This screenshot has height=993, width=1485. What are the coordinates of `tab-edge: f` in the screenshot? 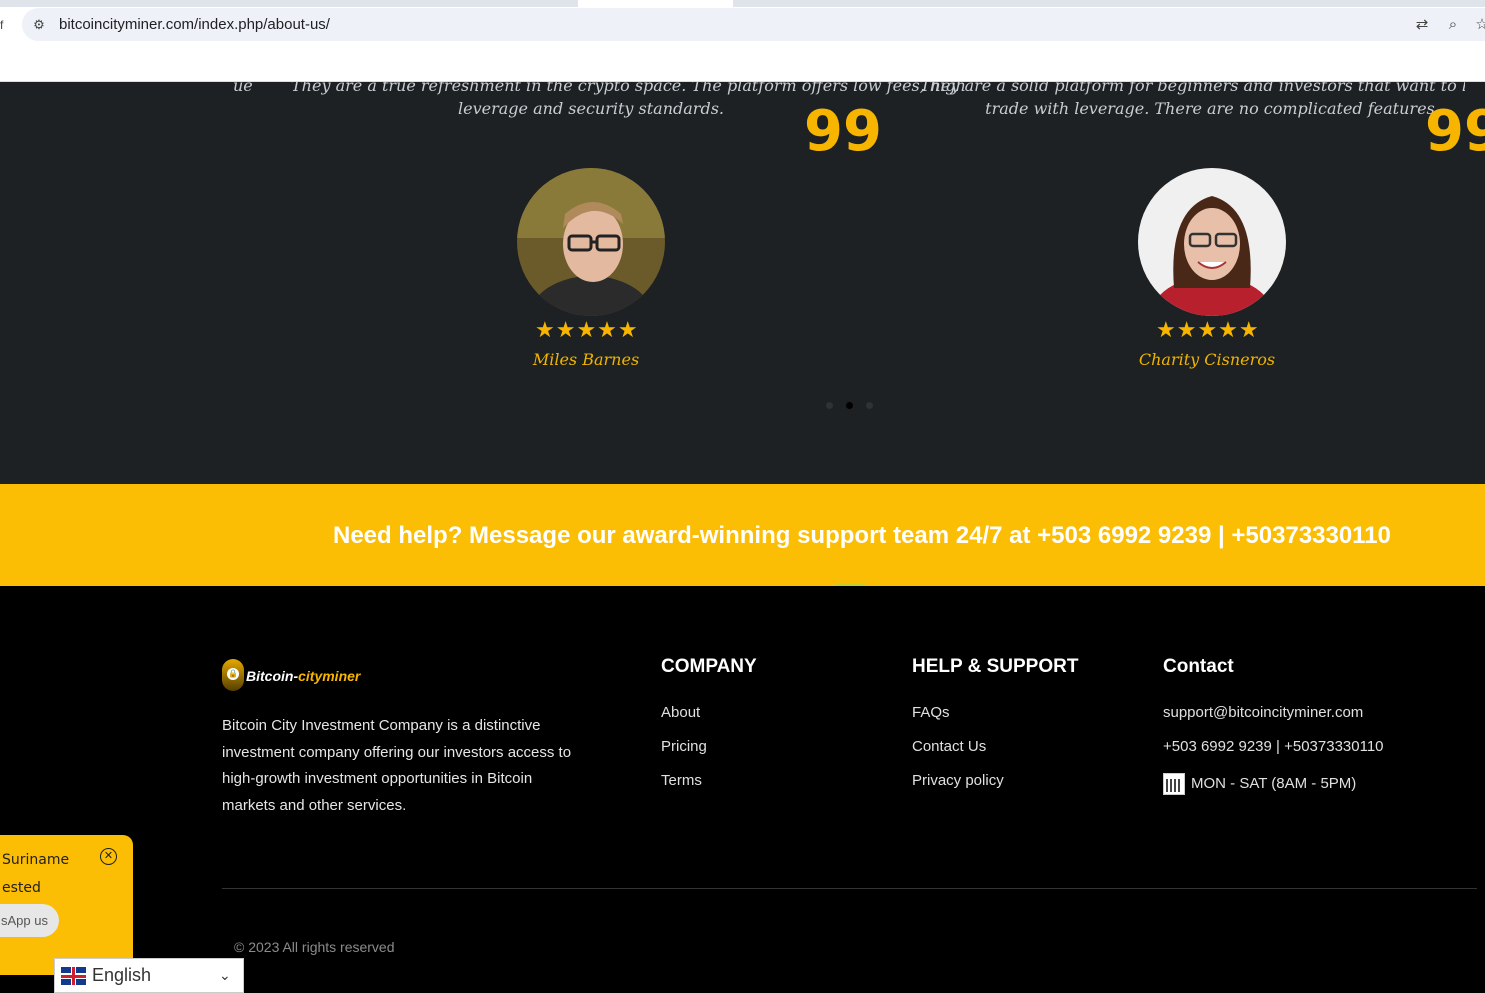 It's located at (2, 25).